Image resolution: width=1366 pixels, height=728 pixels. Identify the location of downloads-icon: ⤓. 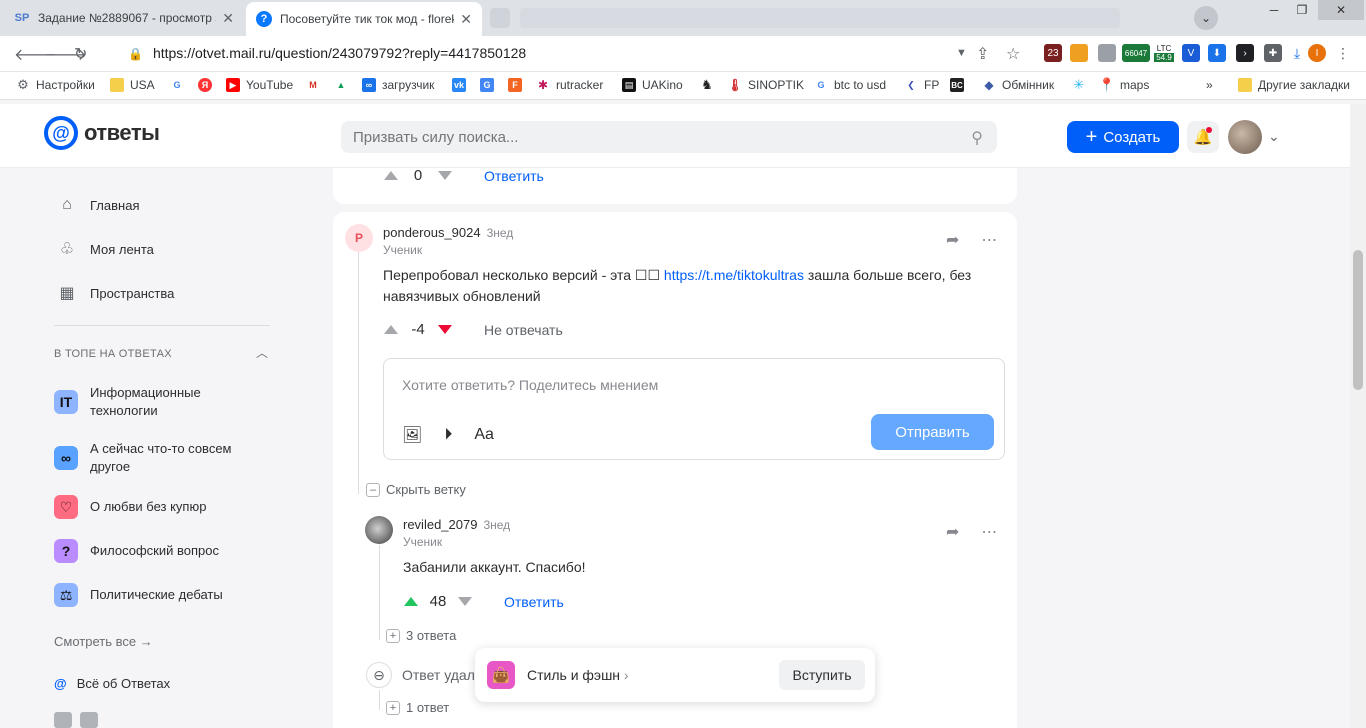
(1297, 53).